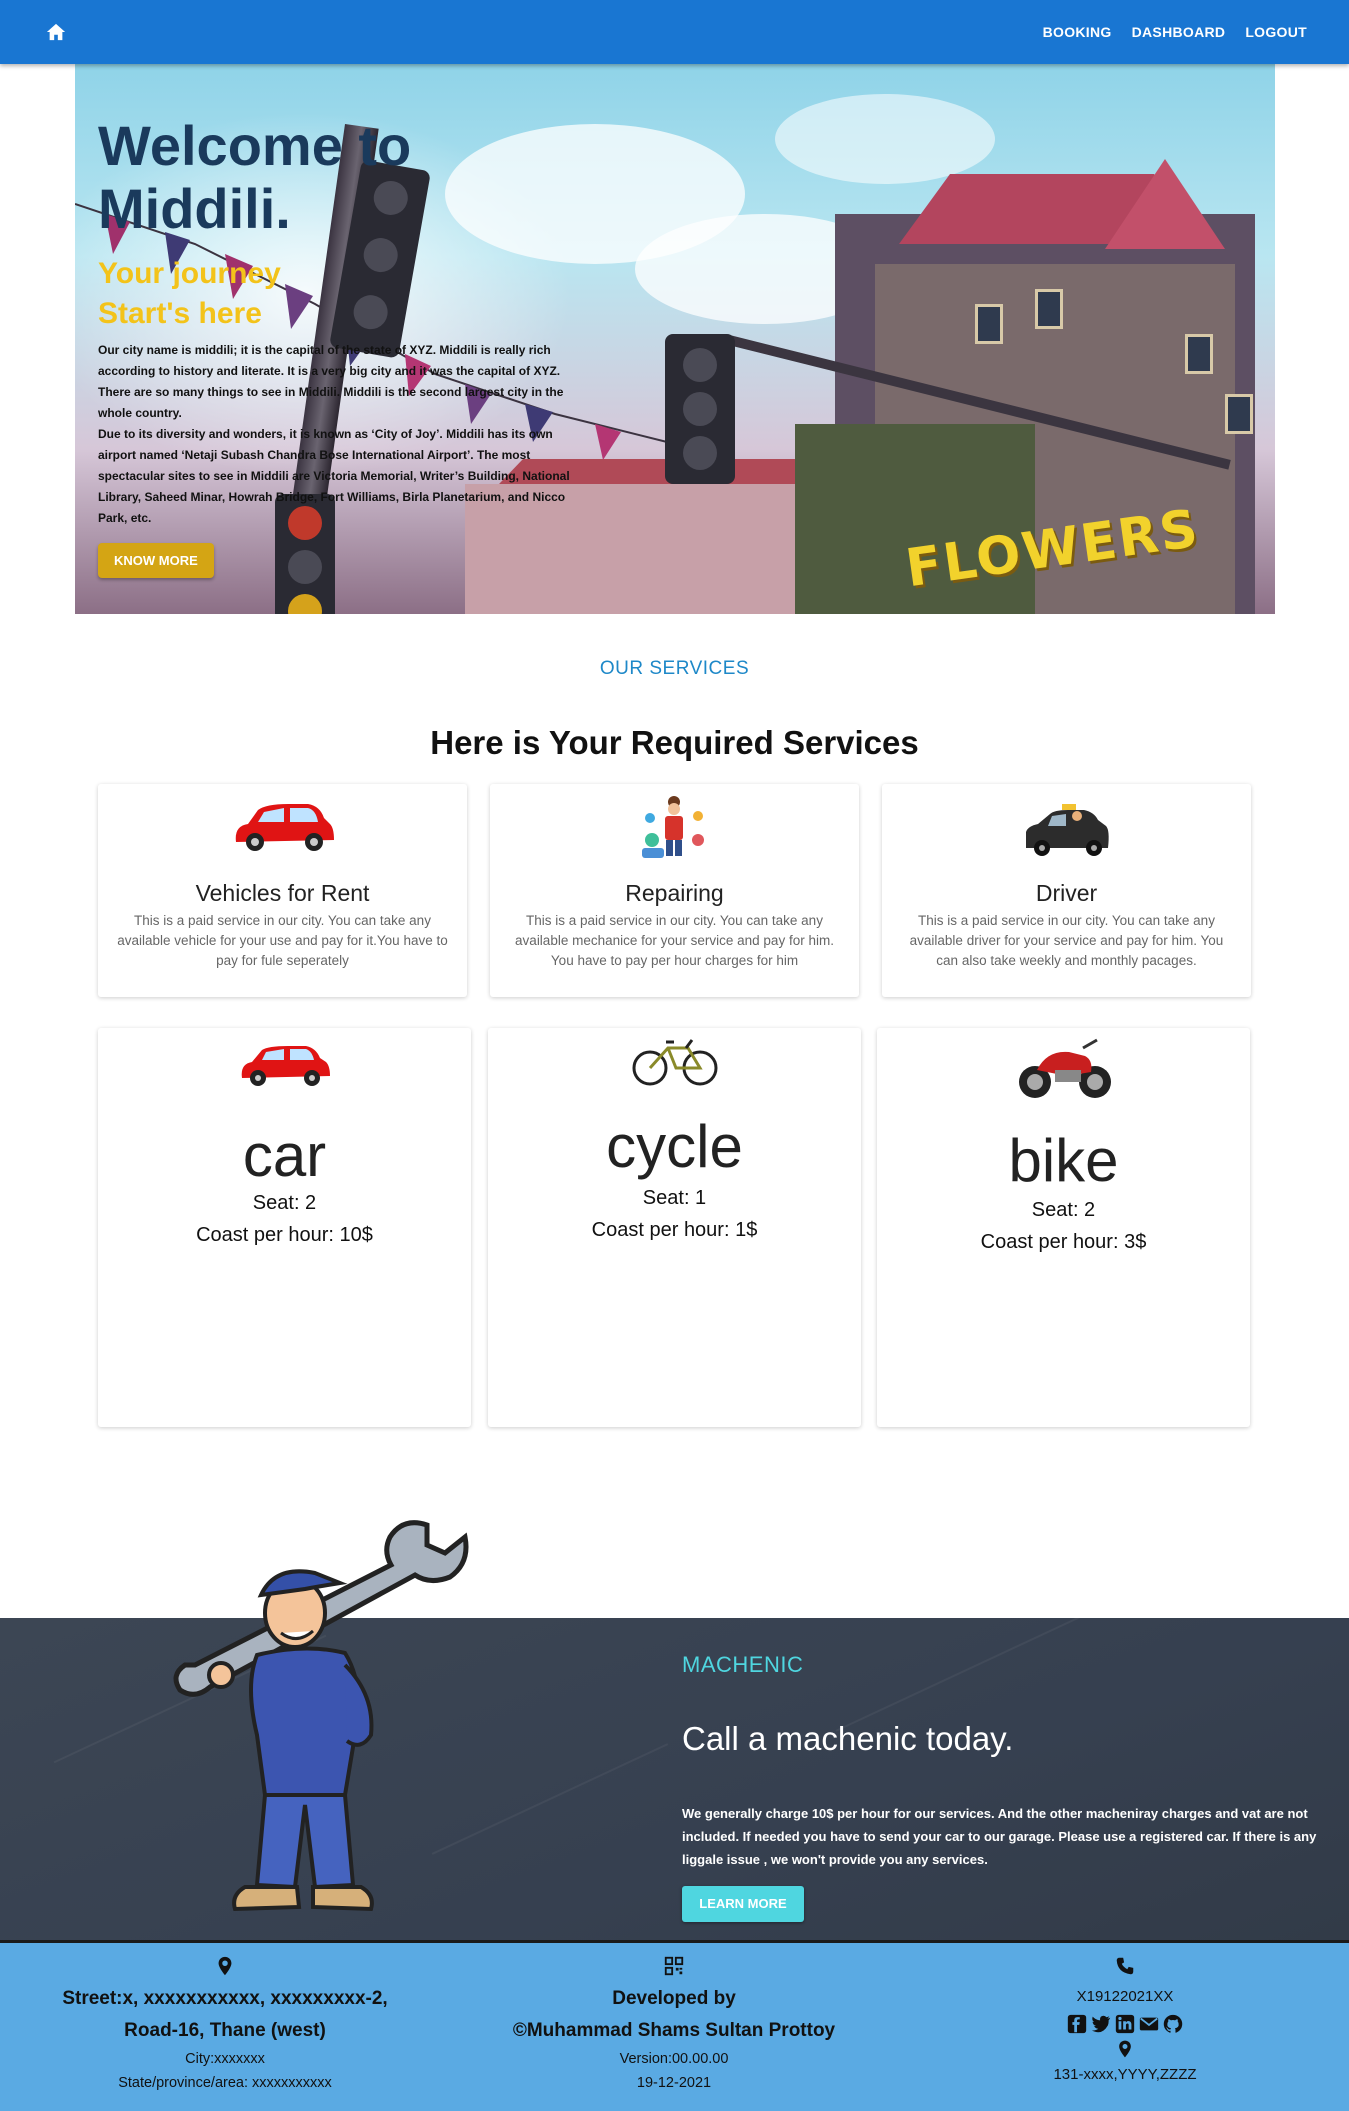 Image resolution: width=1349 pixels, height=2111 pixels. What do you see at coordinates (284, 1155) in the screenshot?
I see `vehicle-name: car` at bounding box center [284, 1155].